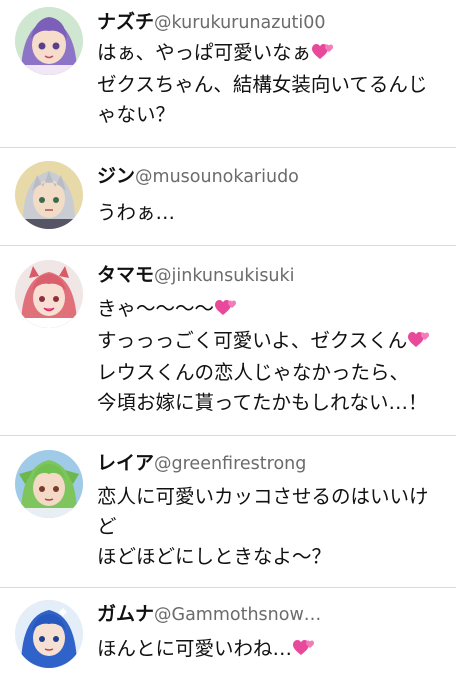  I want to click on post-line: ど, so click(107, 526).